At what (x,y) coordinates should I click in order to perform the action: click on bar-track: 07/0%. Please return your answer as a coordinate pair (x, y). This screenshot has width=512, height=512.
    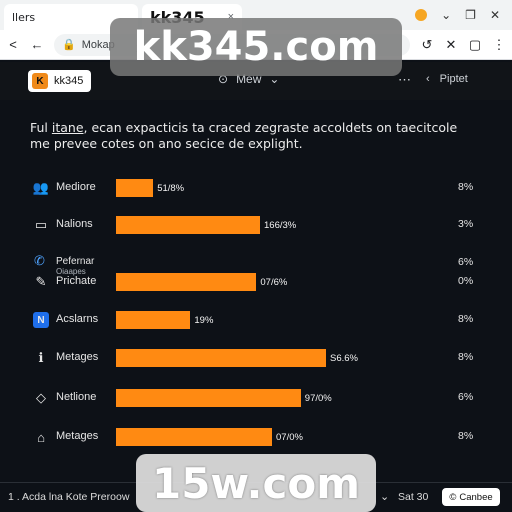
    Looking at the image, I should click on (236, 437).